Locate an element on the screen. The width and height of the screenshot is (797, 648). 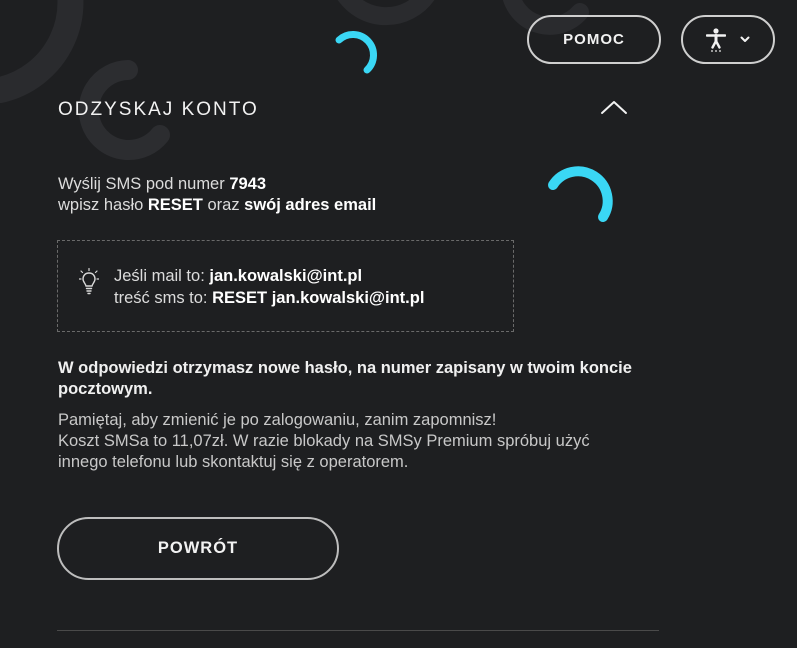
lightbulb-icon is located at coordinates (89, 284).